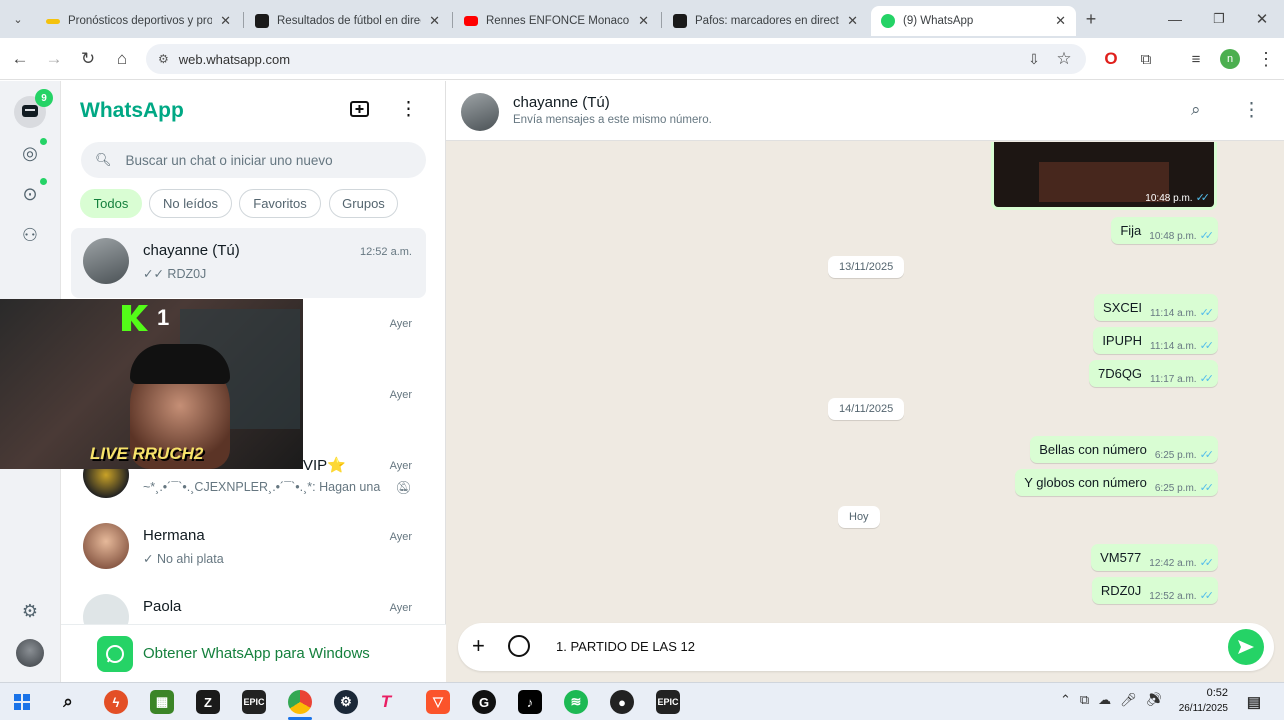  Describe the element at coordinates (484, 702) in the screenshot. I see `app-g-icon: G` at that location.